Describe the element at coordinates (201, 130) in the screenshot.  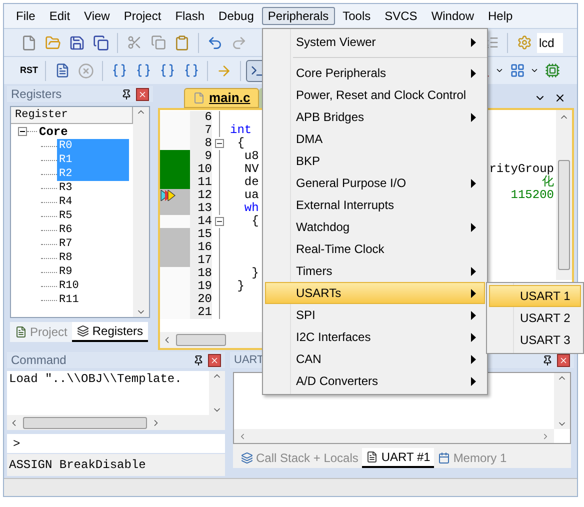
I see `line-number: 7` at that location.